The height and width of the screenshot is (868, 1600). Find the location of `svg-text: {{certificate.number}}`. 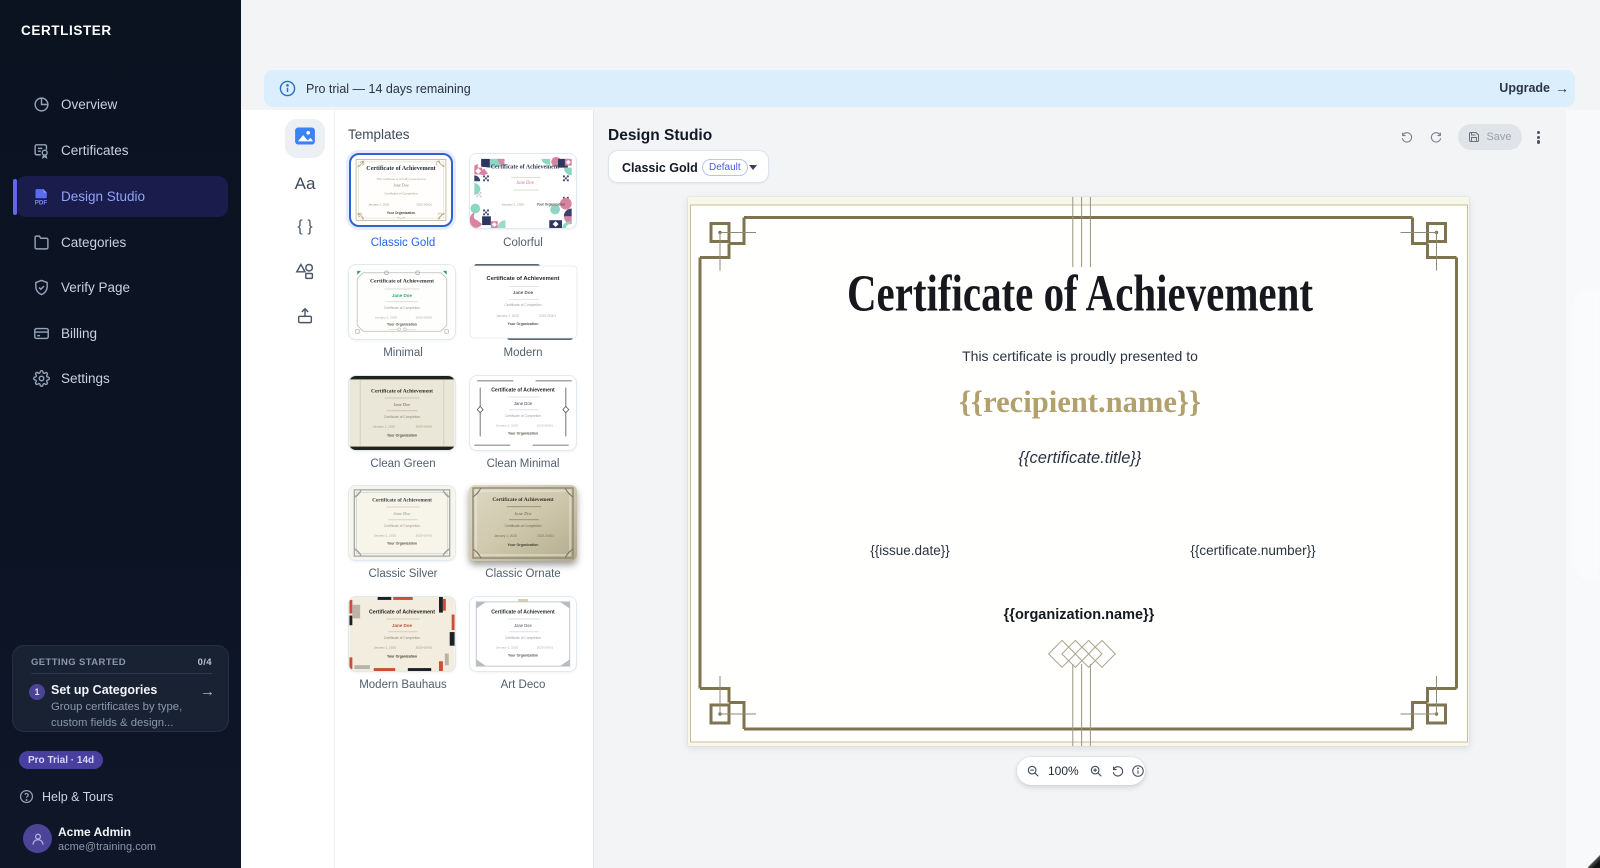

svg-text: {{certificate.number}} is located at coordinates (1253, 550).